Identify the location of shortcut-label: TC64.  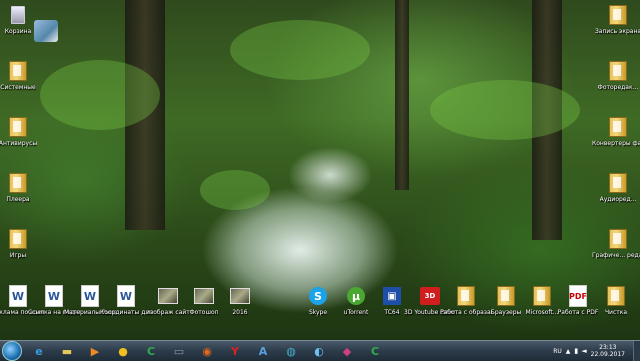
(392, 312).